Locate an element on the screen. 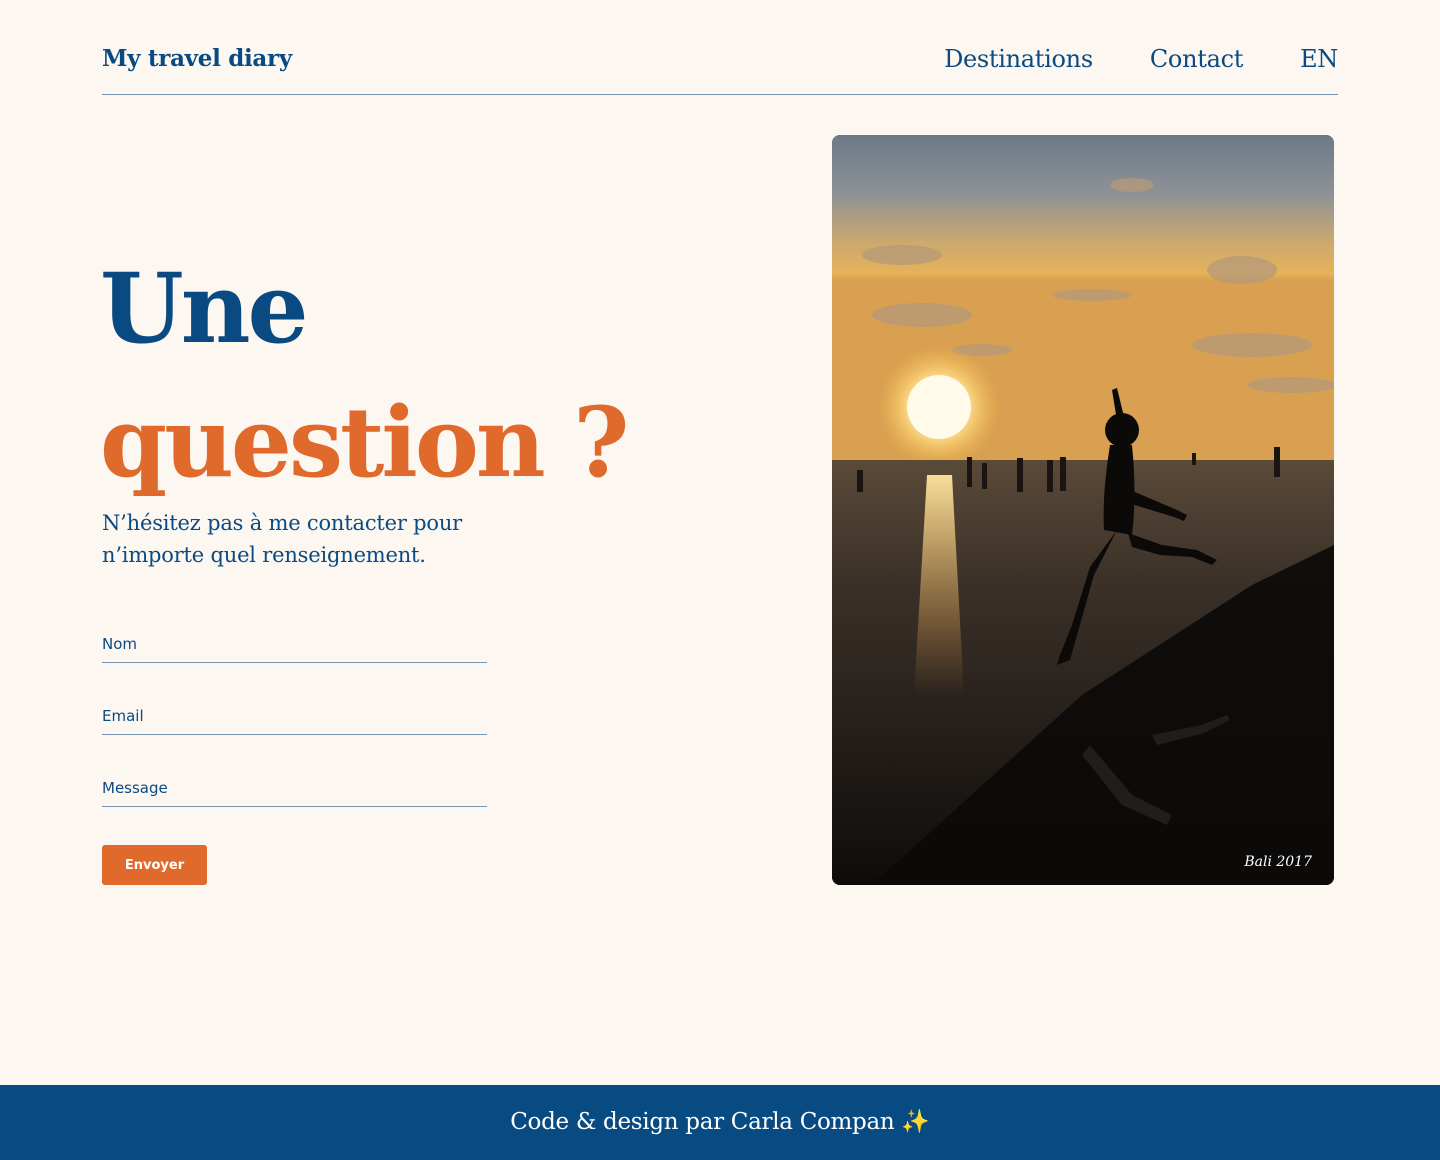  site-header: My travel diary Destinations Contact EN is located at coordinates (720, 47).